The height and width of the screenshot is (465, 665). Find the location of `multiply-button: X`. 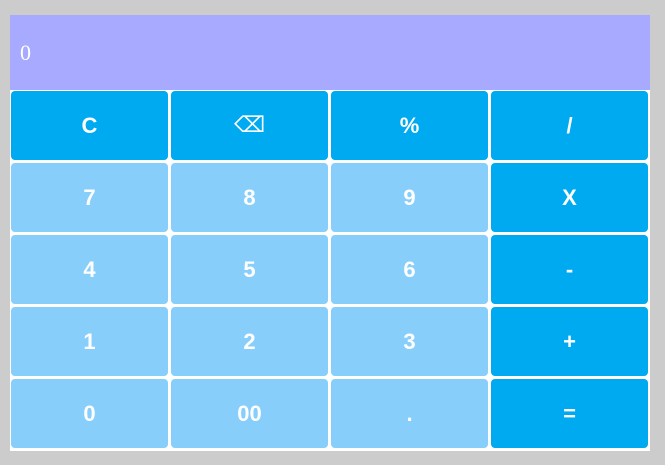

multiply-button: X is located at coordinates (569, 197).